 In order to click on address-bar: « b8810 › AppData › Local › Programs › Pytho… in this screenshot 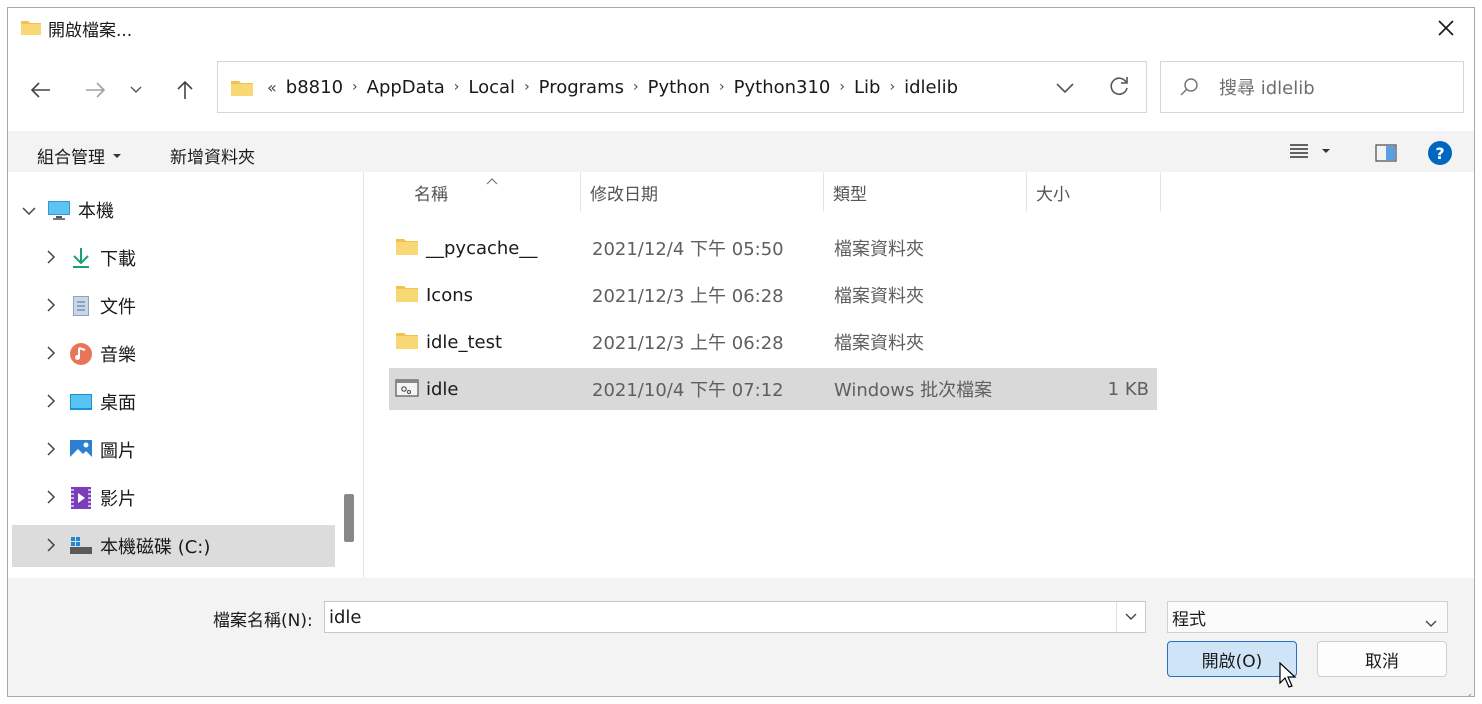, I will do `click(682, 87)`.